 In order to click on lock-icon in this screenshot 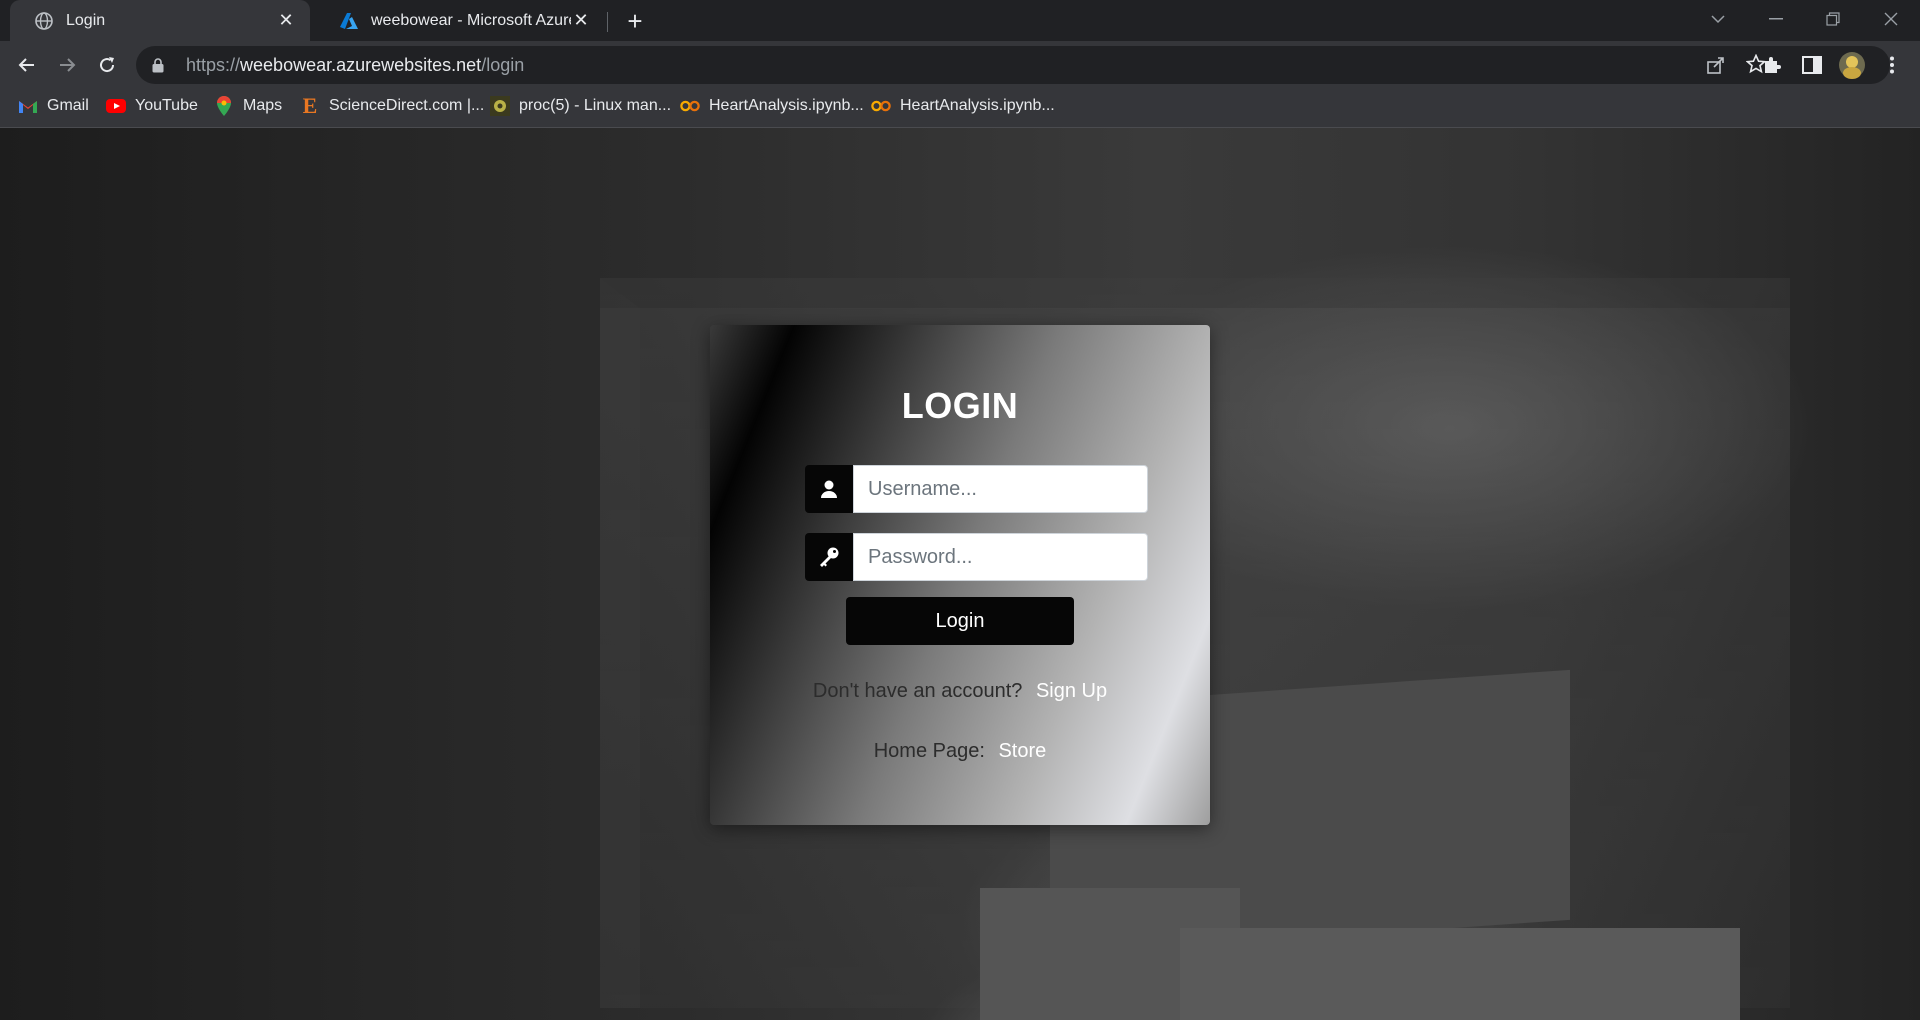, I will do `click(160, 65)`.